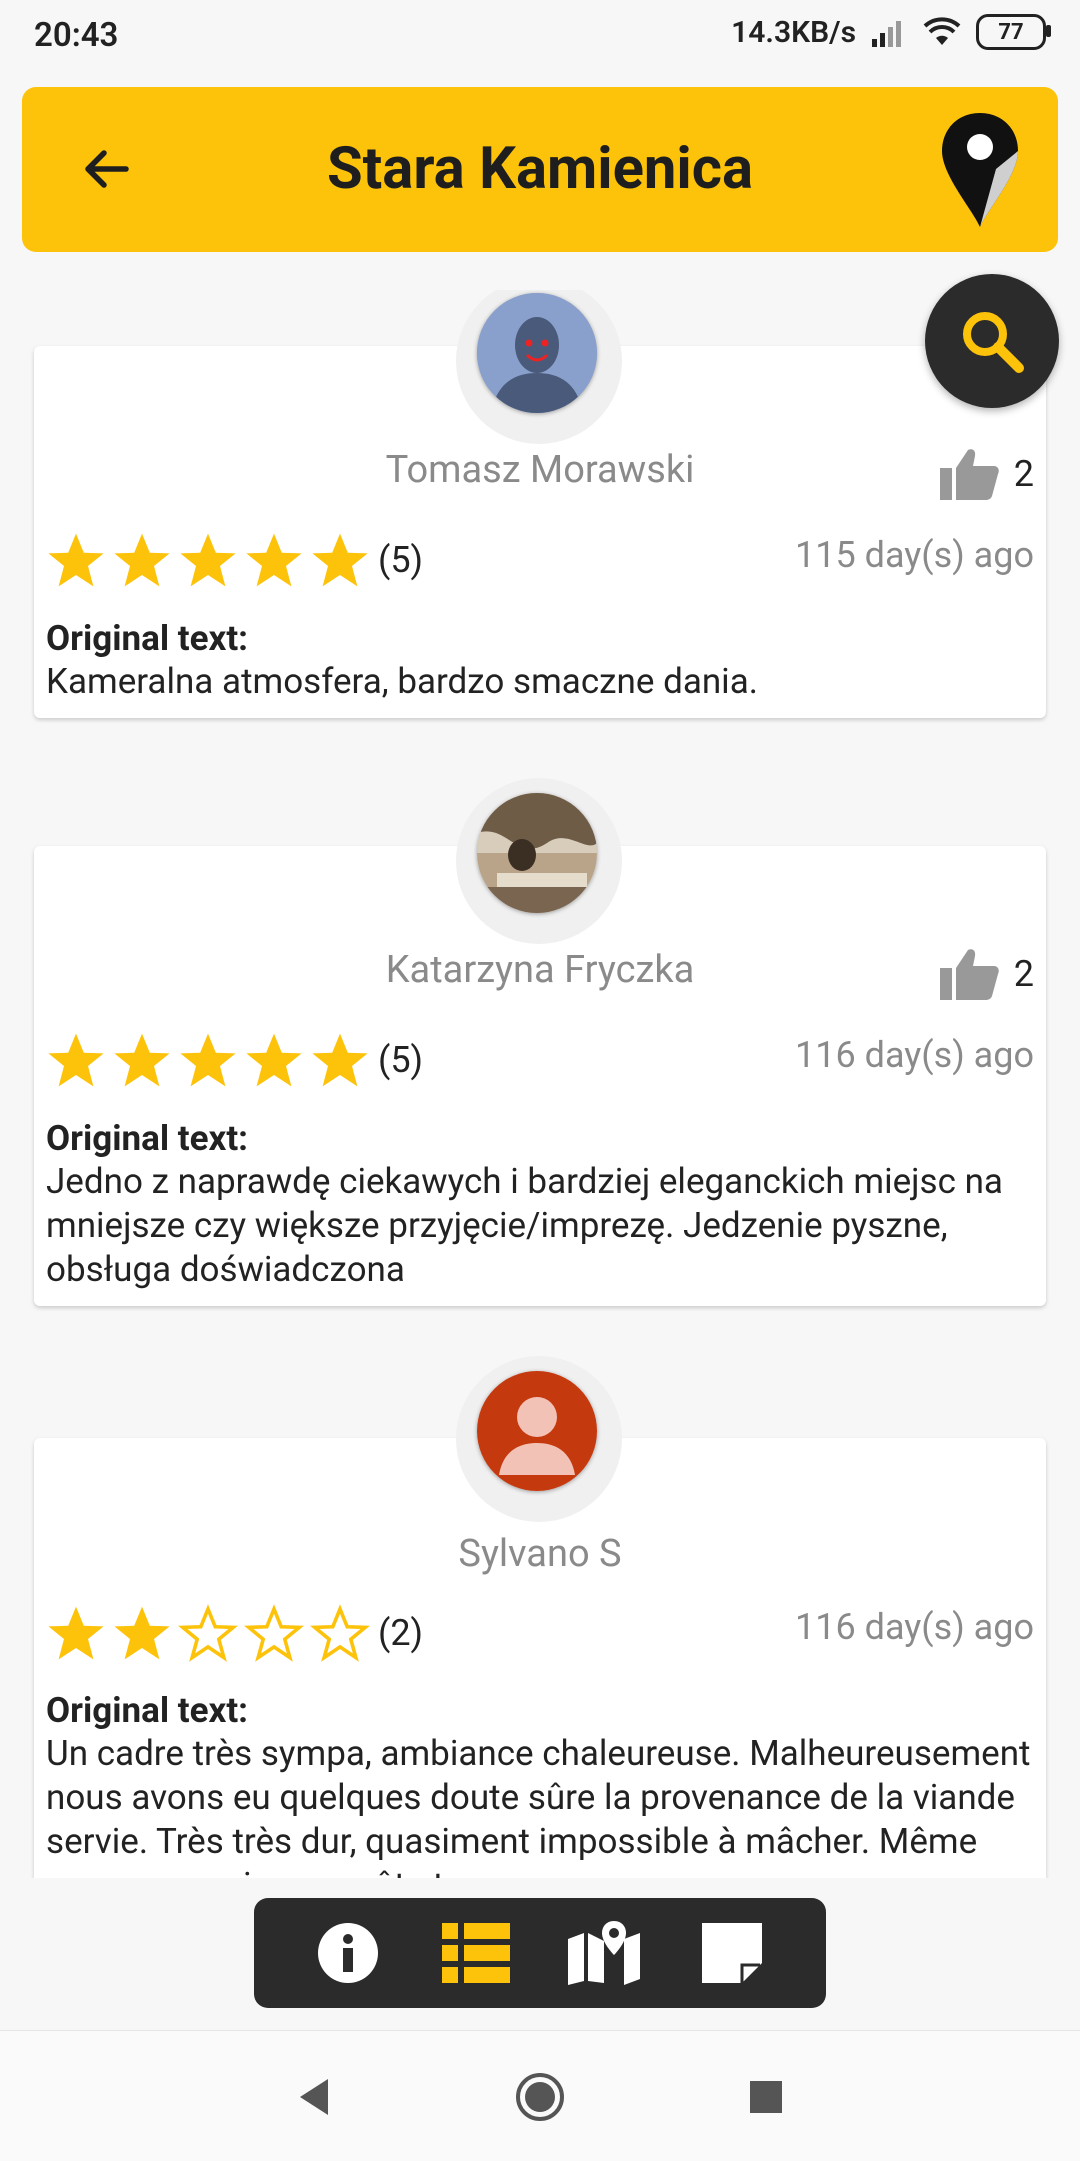 This screenshot has height=2161, width=1080. What do you see at coordinates (76, 35) in the screenshot?
I see `status-time: 20:43` at bounding box center [76, 35].